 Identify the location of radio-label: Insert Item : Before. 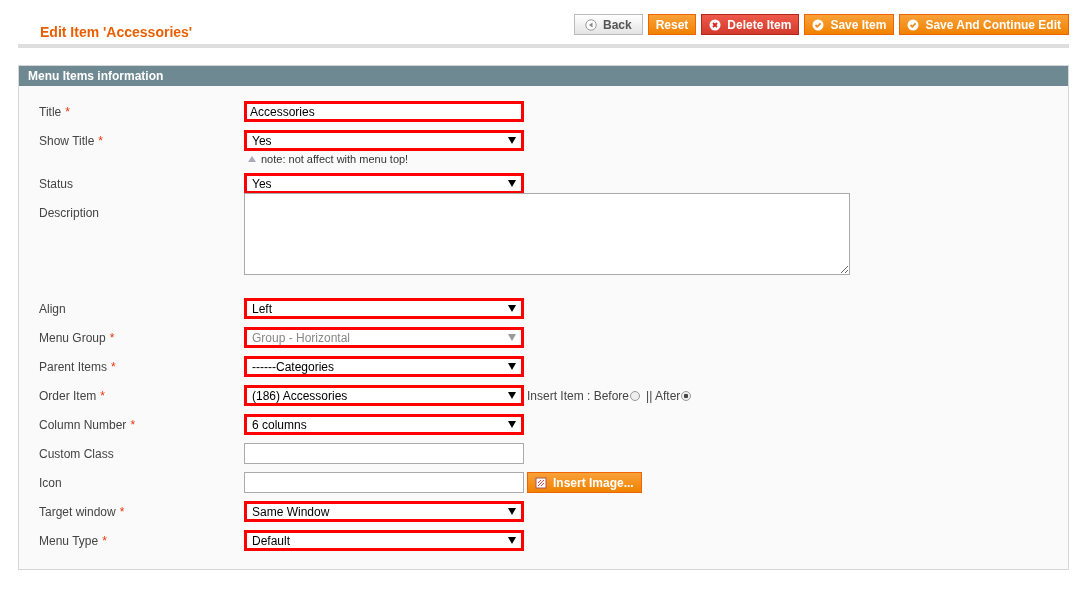
(578, 395).